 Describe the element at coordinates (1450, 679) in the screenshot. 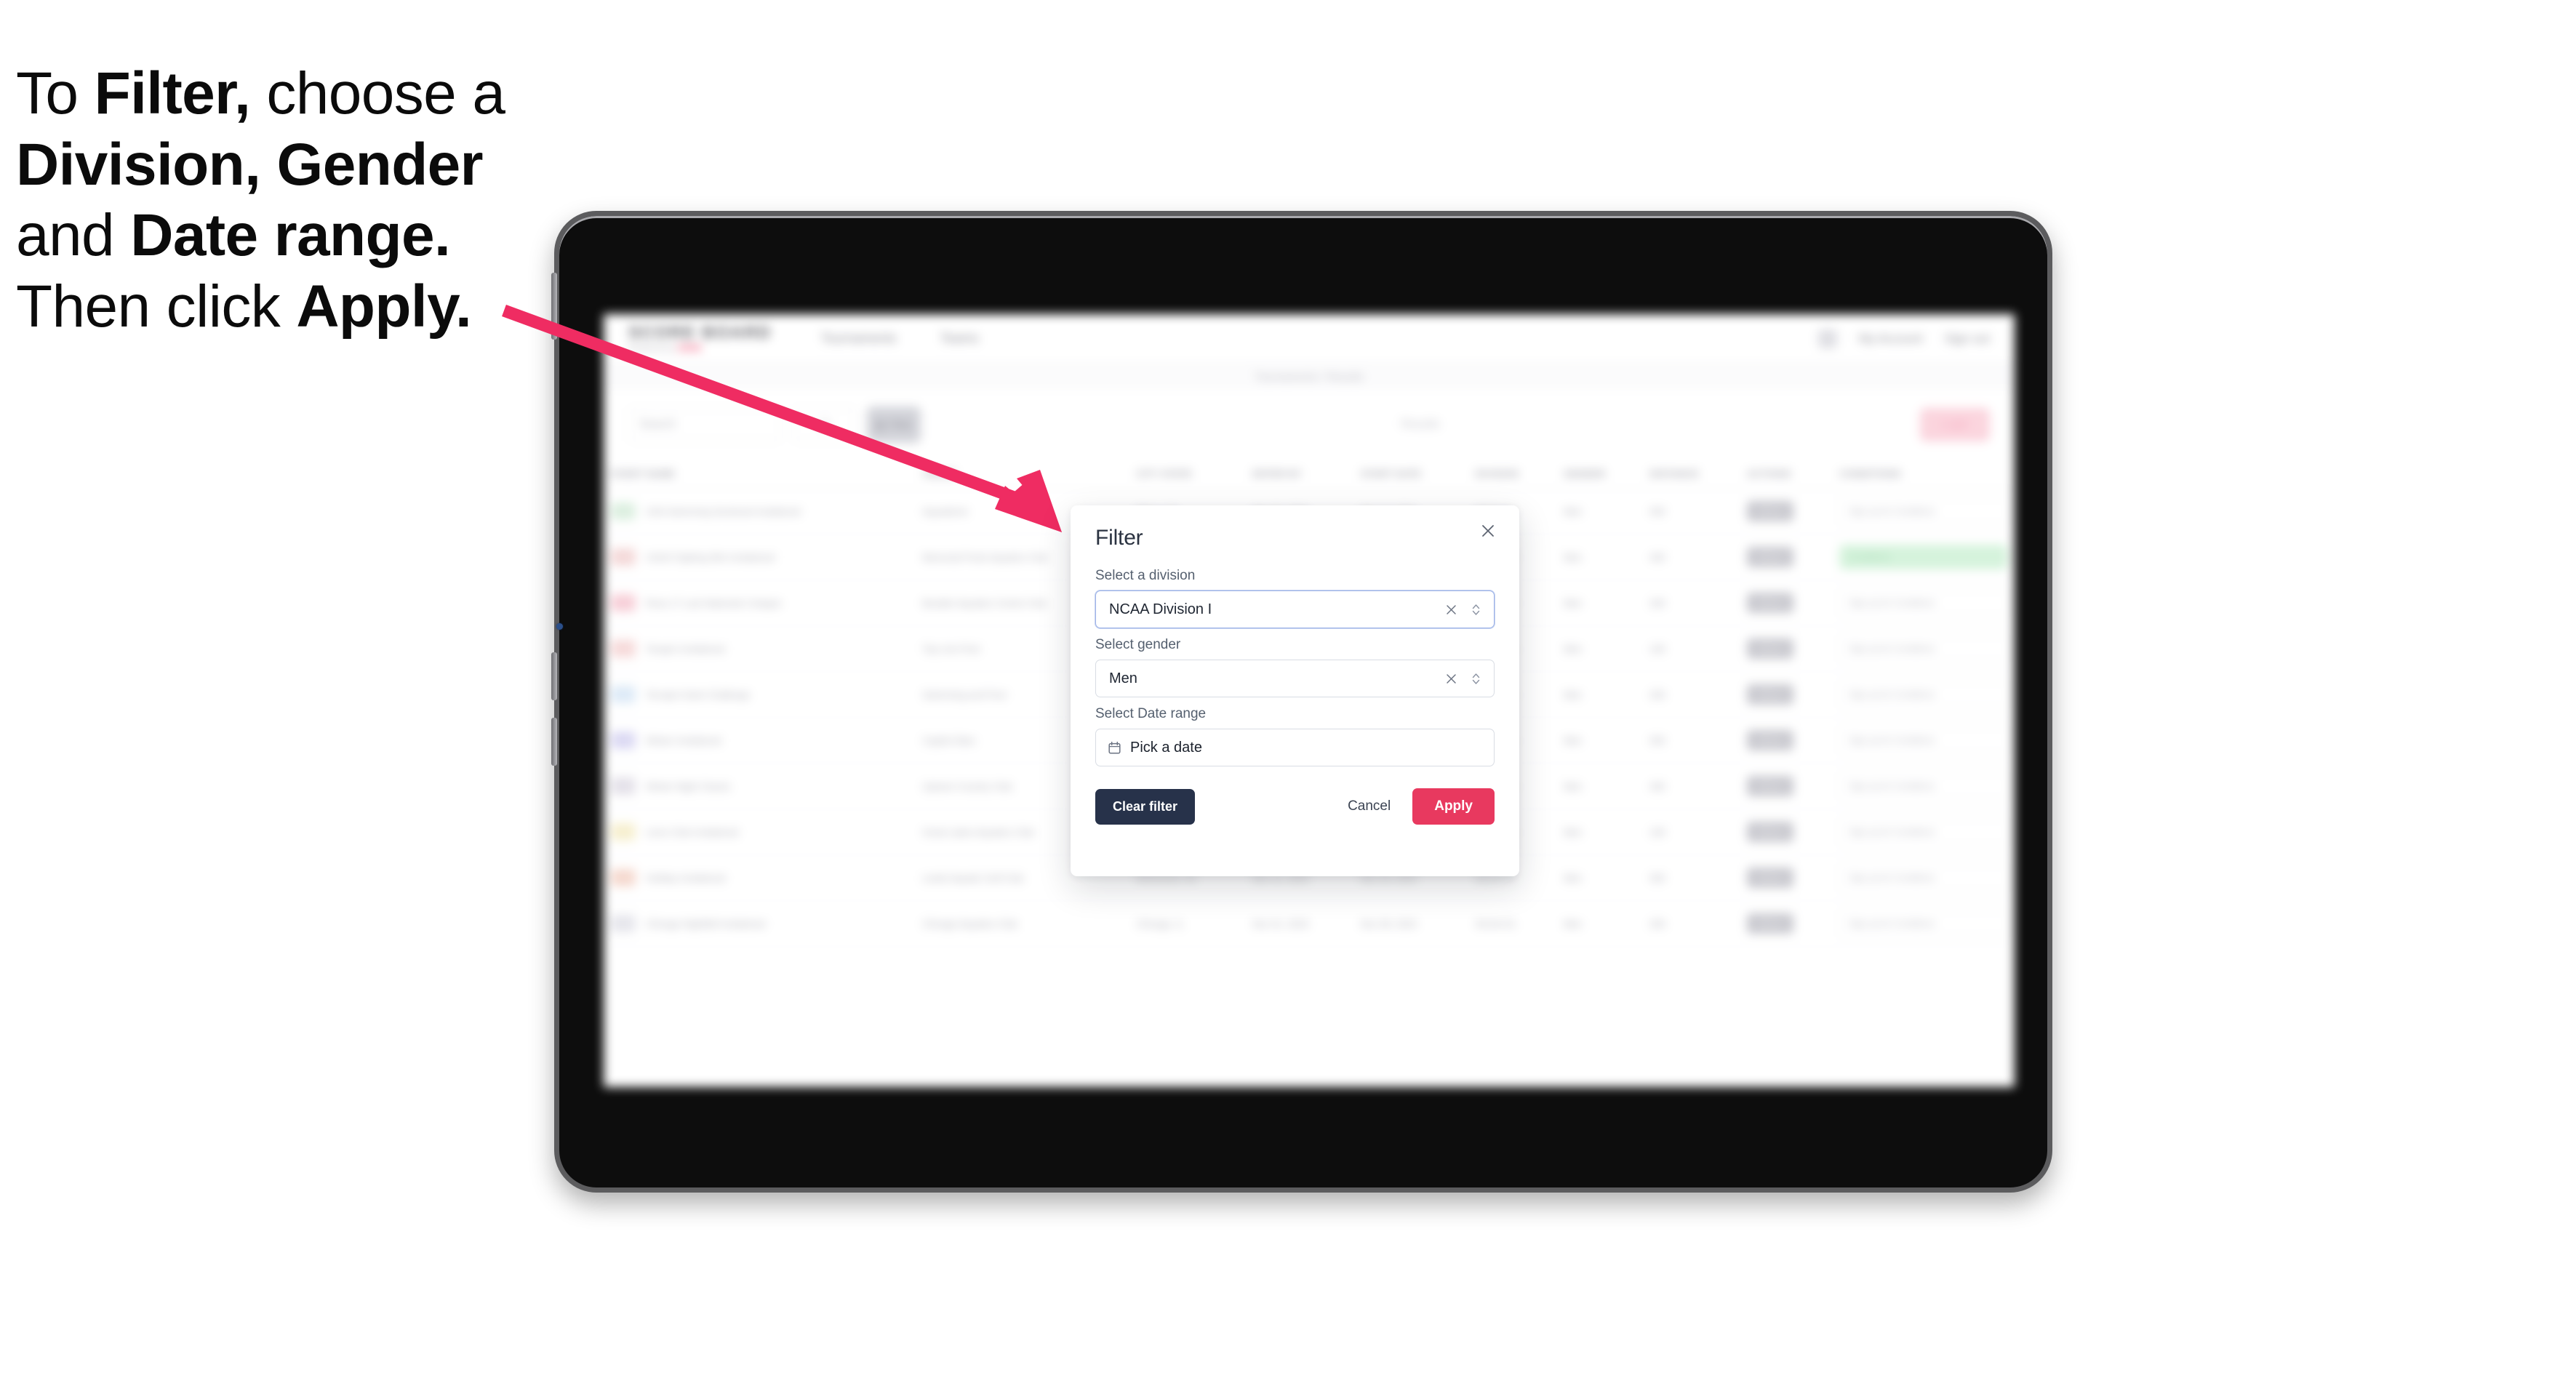

I see `gender-clear-icon` at that location.